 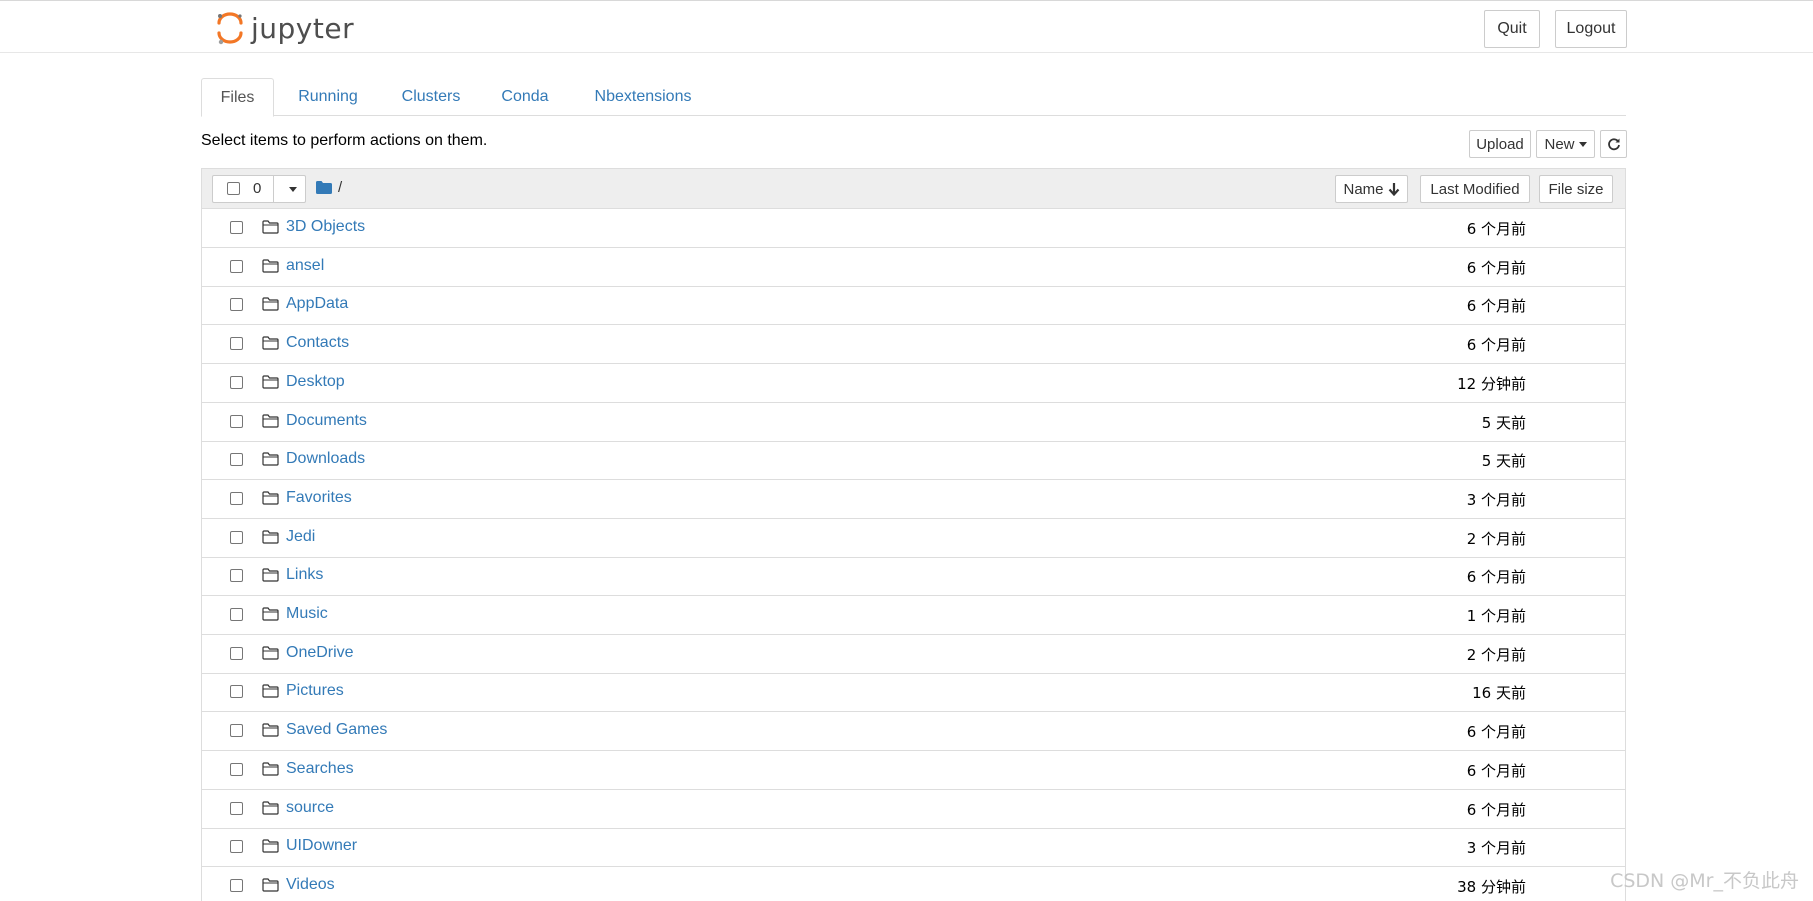 I want to click on upload-button: Upload, so click(x=1500, y=144).